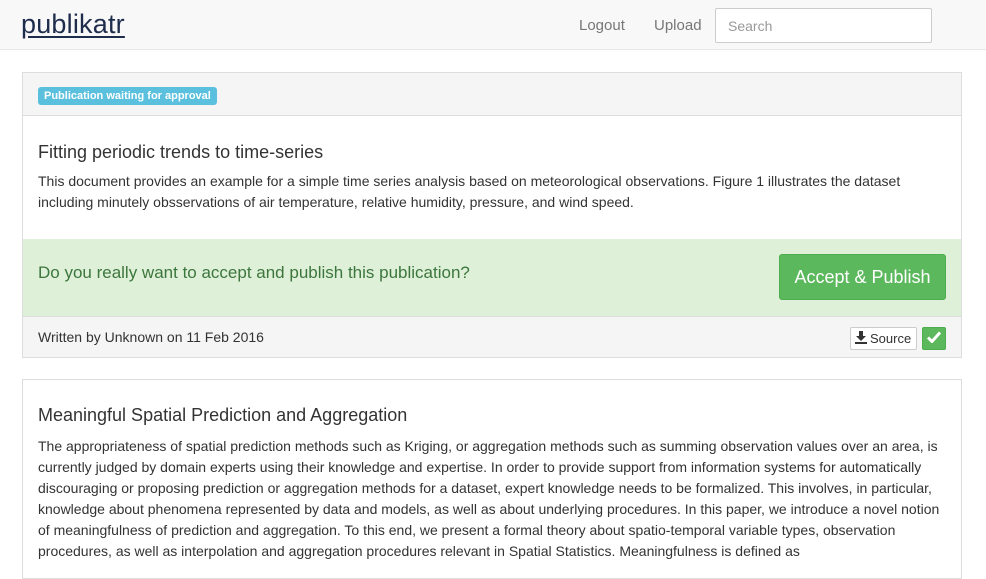 This screenshot has width=986, height=579. What do you see at coordinates (493, 25) in the screenshot?
I see `navbar: publikatr Logout Upload` at bounding box center [493, 25].